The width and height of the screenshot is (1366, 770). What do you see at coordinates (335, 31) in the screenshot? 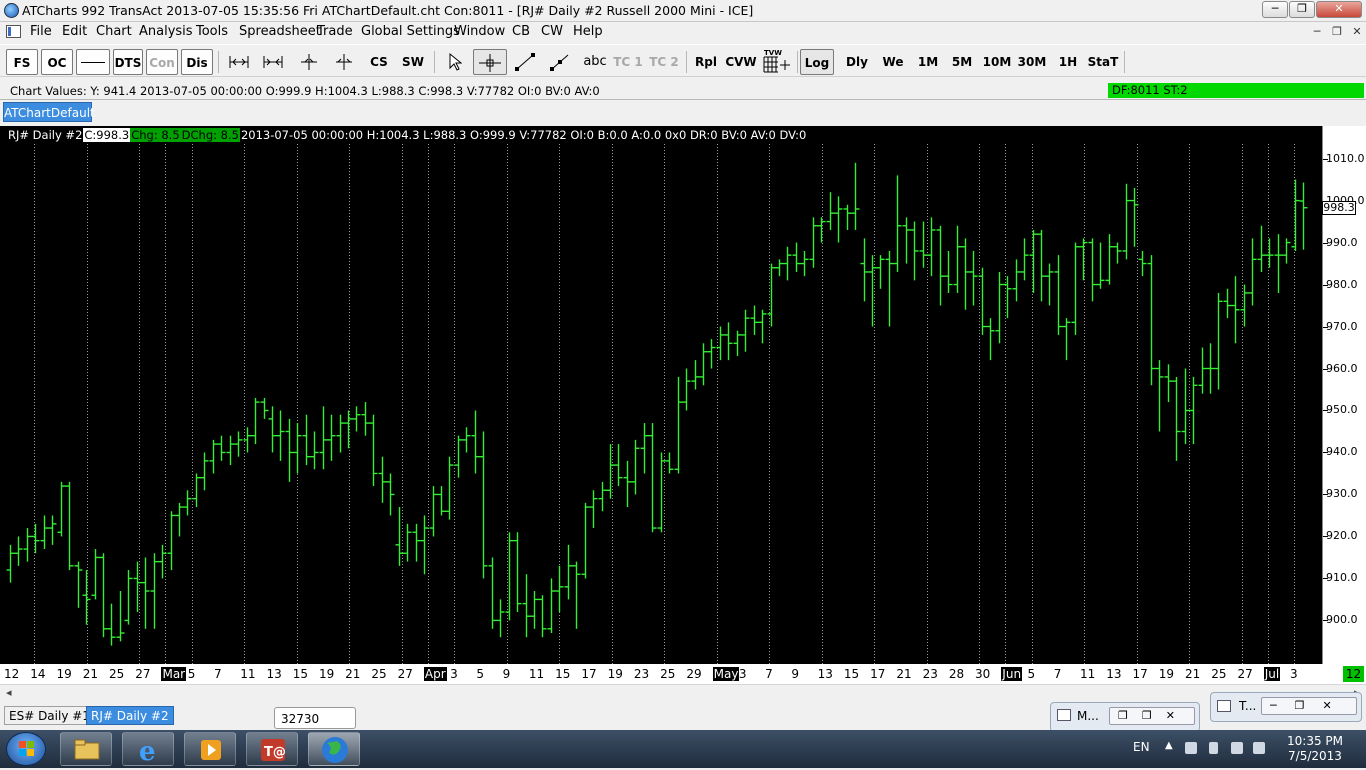
I see `menu-trade: Trade` at bounding box center [335, 31].